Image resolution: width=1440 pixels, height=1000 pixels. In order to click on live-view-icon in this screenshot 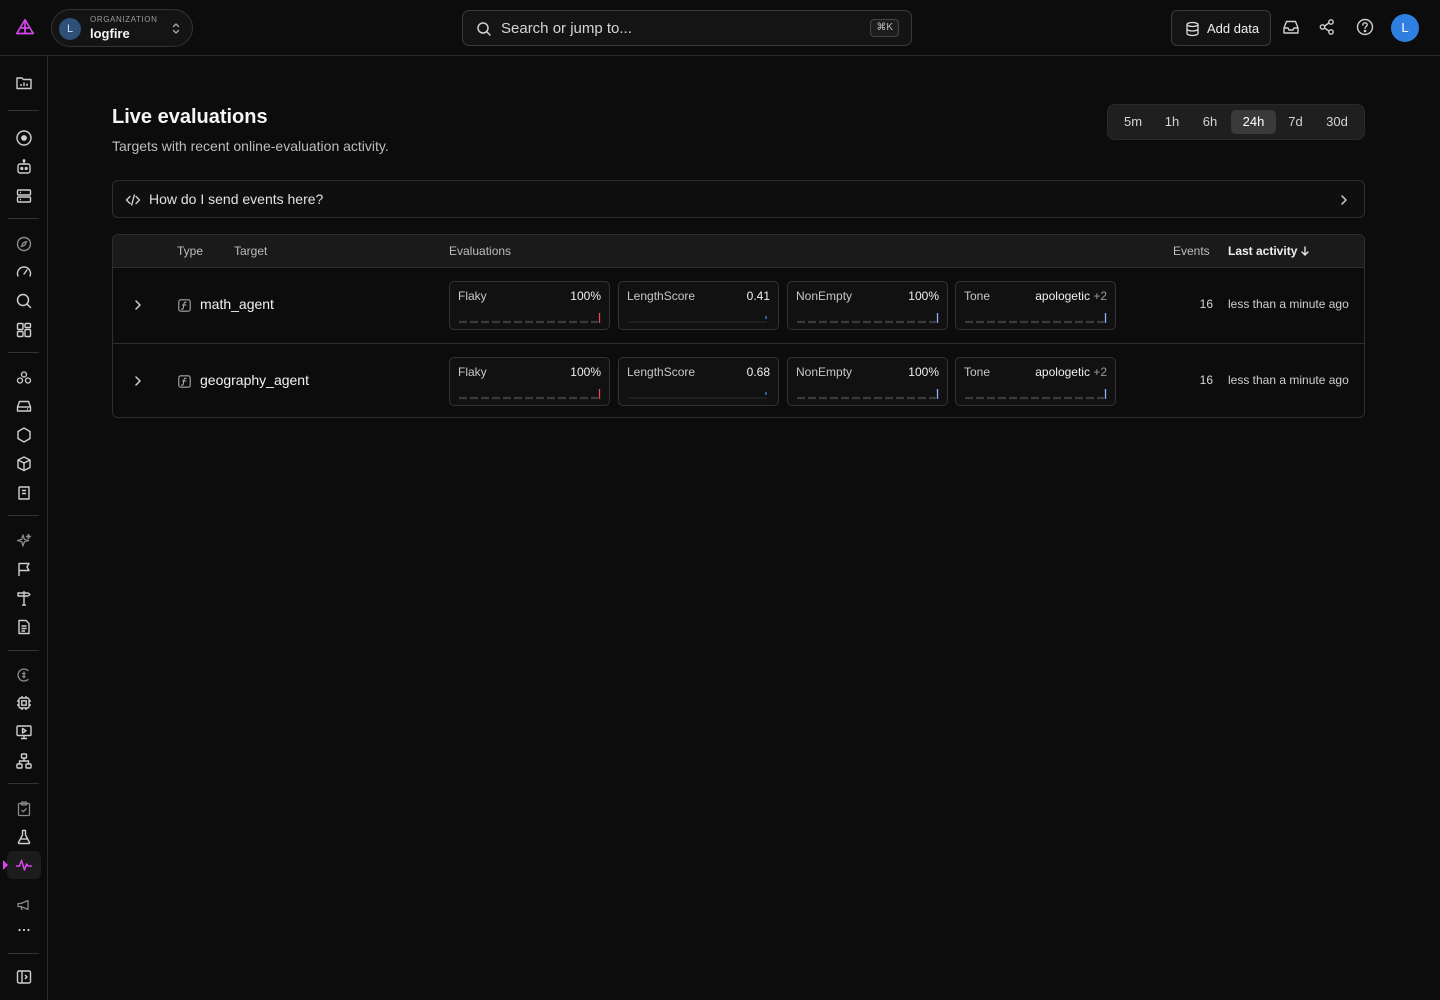, I will do `click(24, 138)`.